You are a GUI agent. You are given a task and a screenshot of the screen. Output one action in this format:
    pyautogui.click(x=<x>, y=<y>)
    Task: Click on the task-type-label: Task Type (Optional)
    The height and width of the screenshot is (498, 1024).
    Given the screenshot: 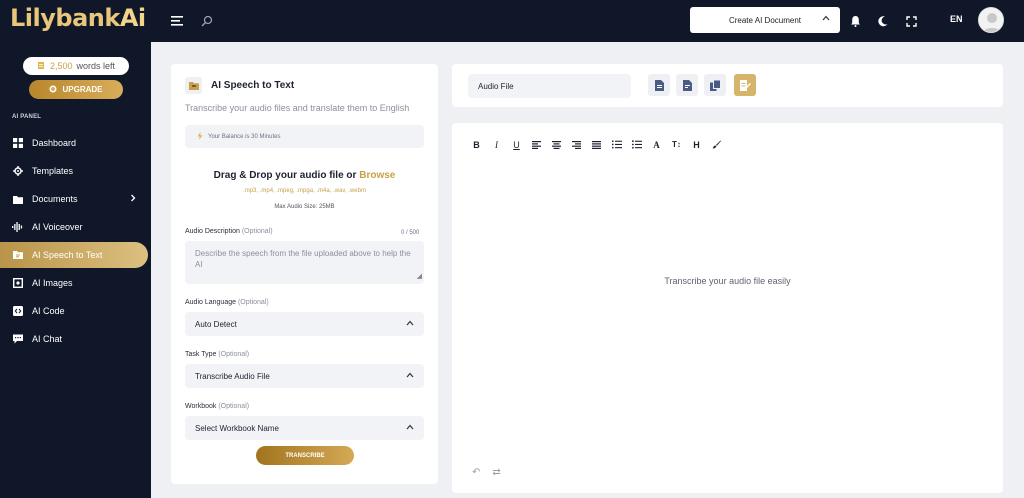 What is the action you would take?
    pyautogui.click(x=217, y=354)
    